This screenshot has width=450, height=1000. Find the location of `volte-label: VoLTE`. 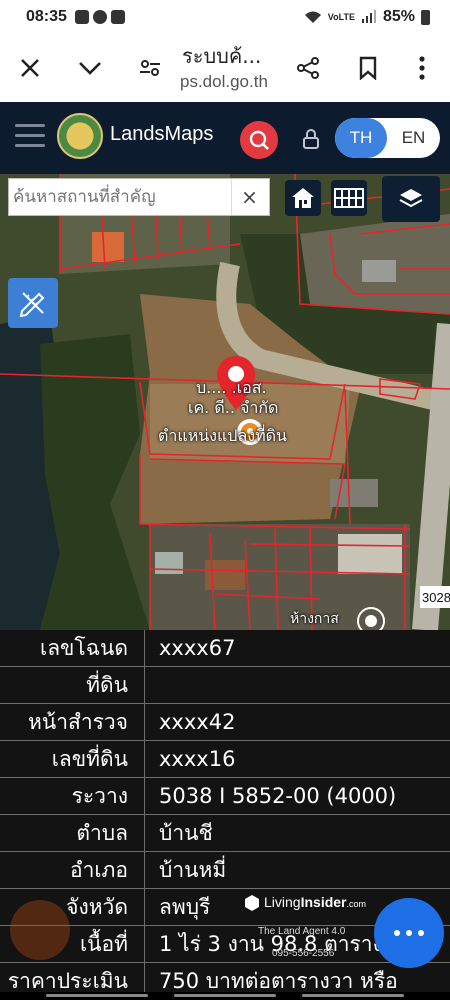

volte-label: VoLTE is located at coordinates (341, 16).